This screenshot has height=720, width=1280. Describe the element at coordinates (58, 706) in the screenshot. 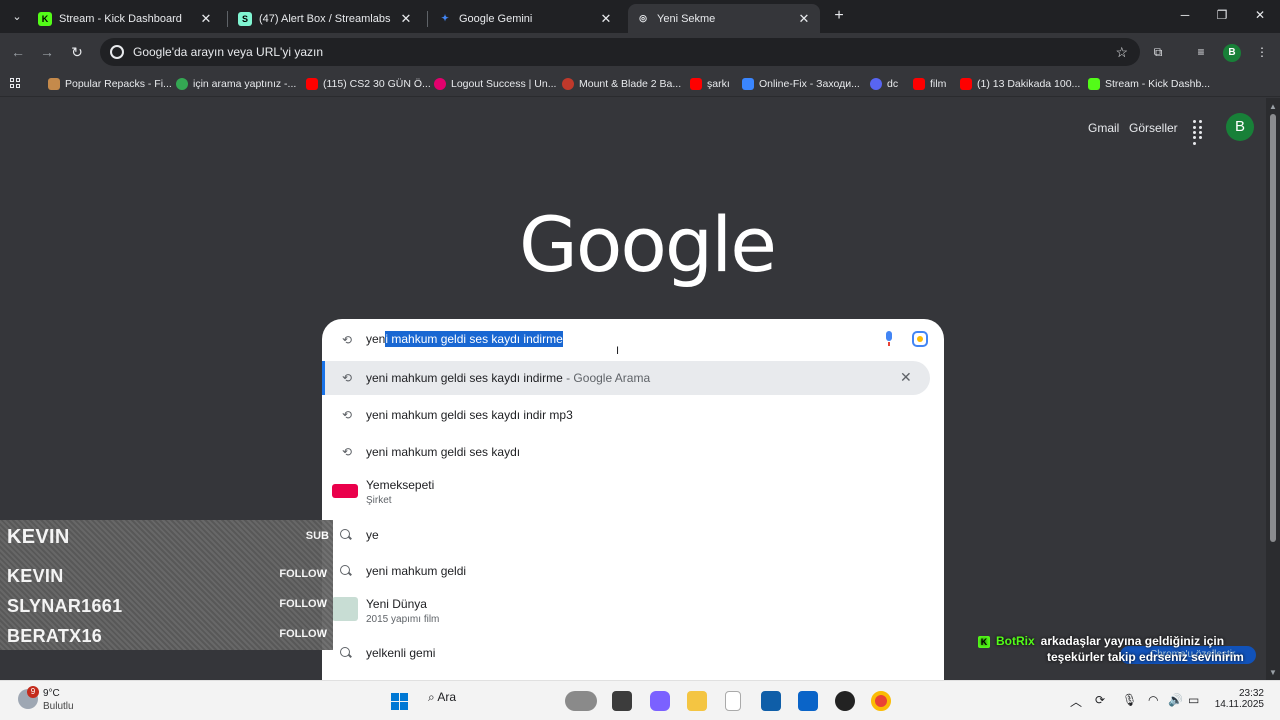

I see `weather-condition: Bulutlu` at that location.